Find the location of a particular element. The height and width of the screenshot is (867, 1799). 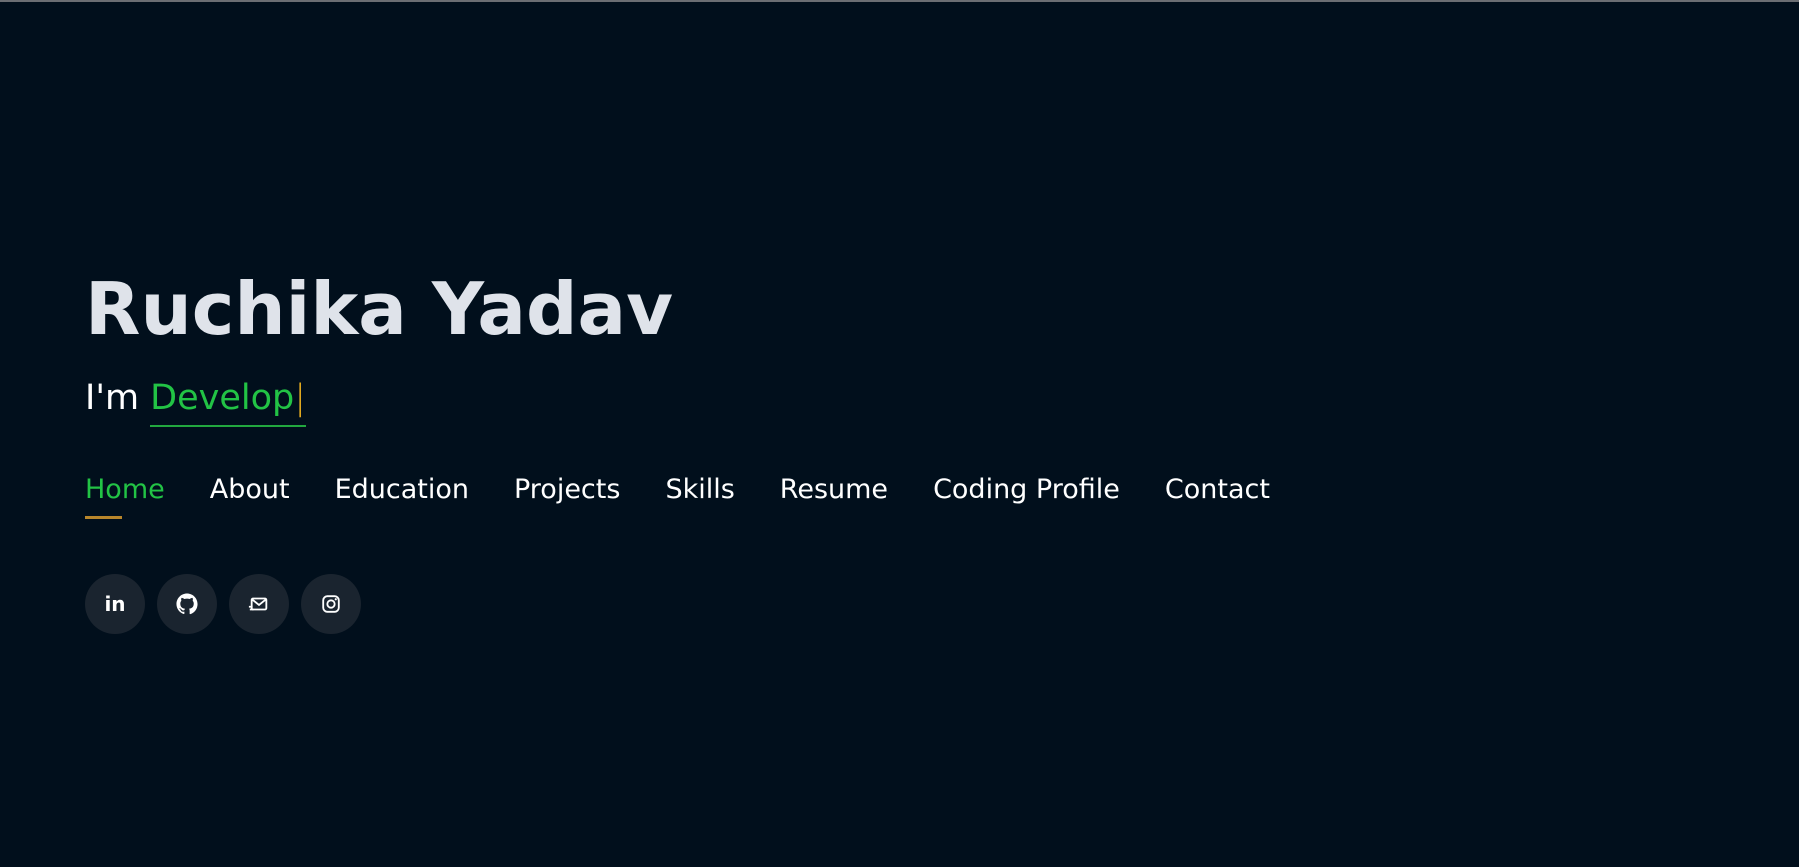

social-links: in is located at coordinates (223, 604).